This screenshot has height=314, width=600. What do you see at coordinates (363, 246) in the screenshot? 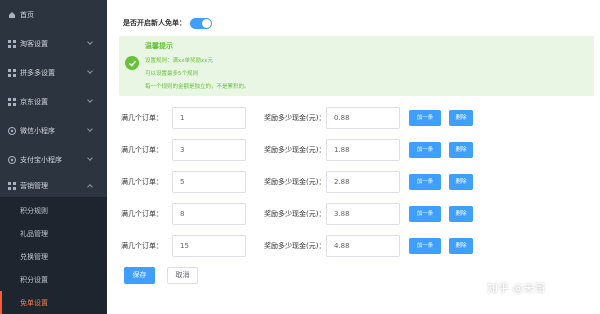
I see `reward-input: 4.88` at bounding box center [363, 246].